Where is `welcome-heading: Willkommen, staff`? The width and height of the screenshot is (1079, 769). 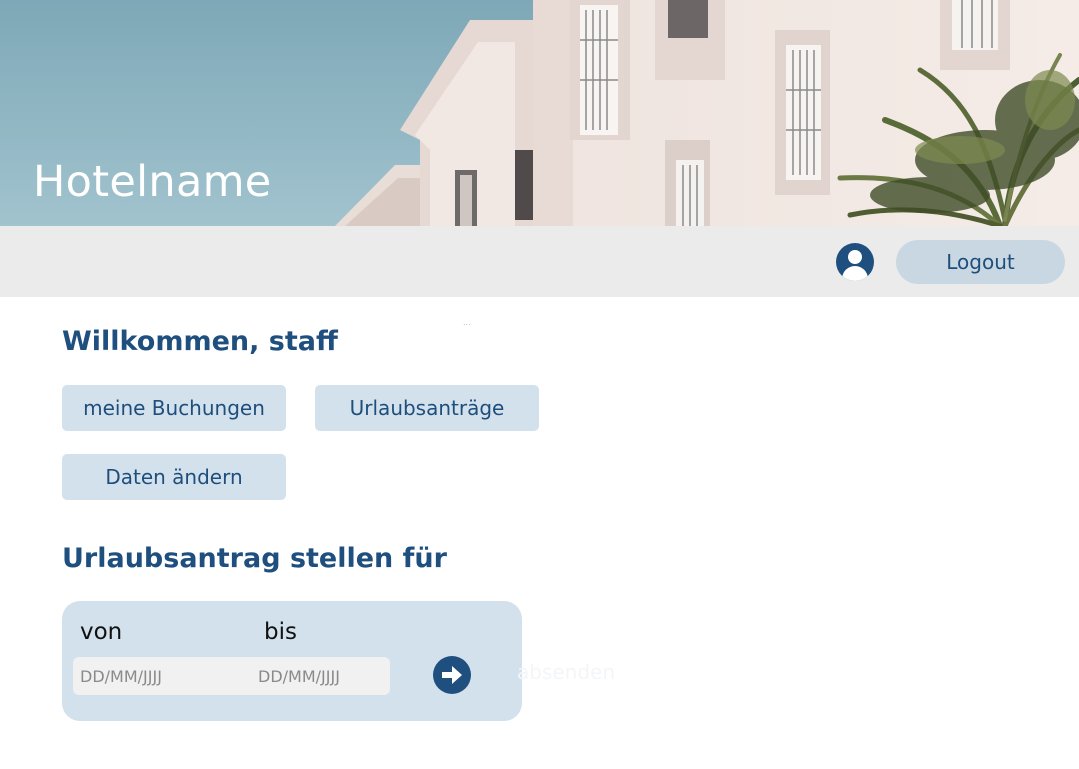 welcome-heading: Willkommen, staff is located at coordinates (200, 341).